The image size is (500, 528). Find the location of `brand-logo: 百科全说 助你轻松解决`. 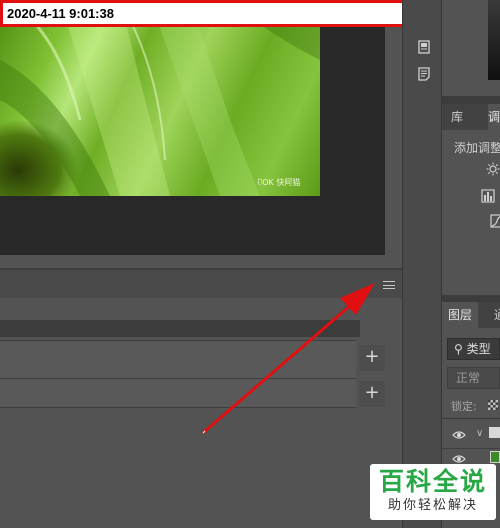

brand-logo: 百科全说 助你轻松解决 is located at coordinates (433, 492).